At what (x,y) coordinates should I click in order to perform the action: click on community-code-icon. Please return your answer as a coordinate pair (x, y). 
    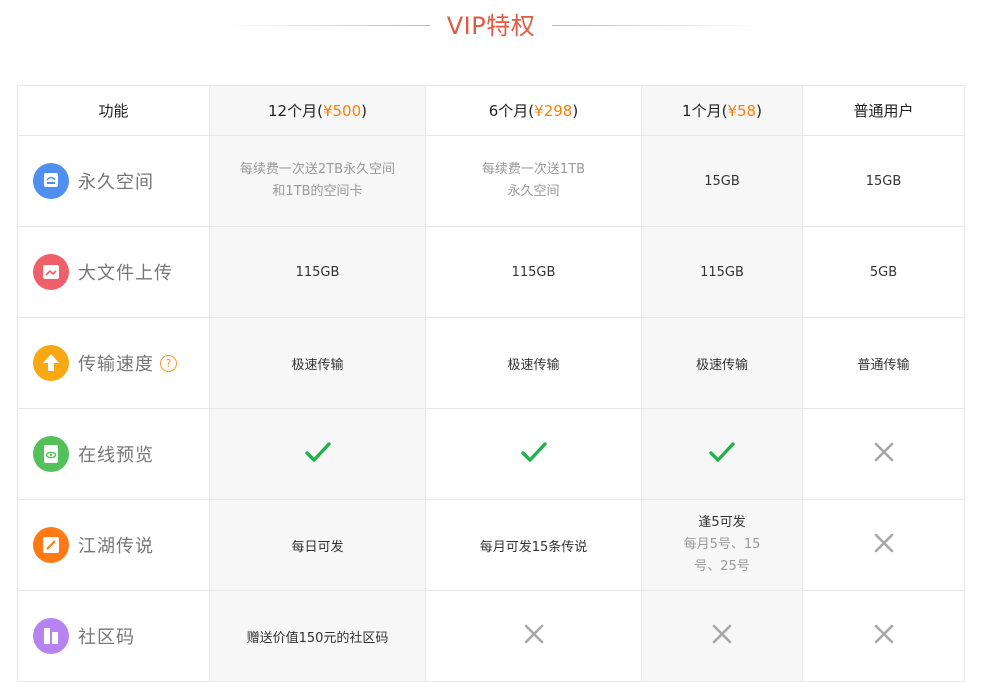
    Looking at the image, I should click on (51, 636).